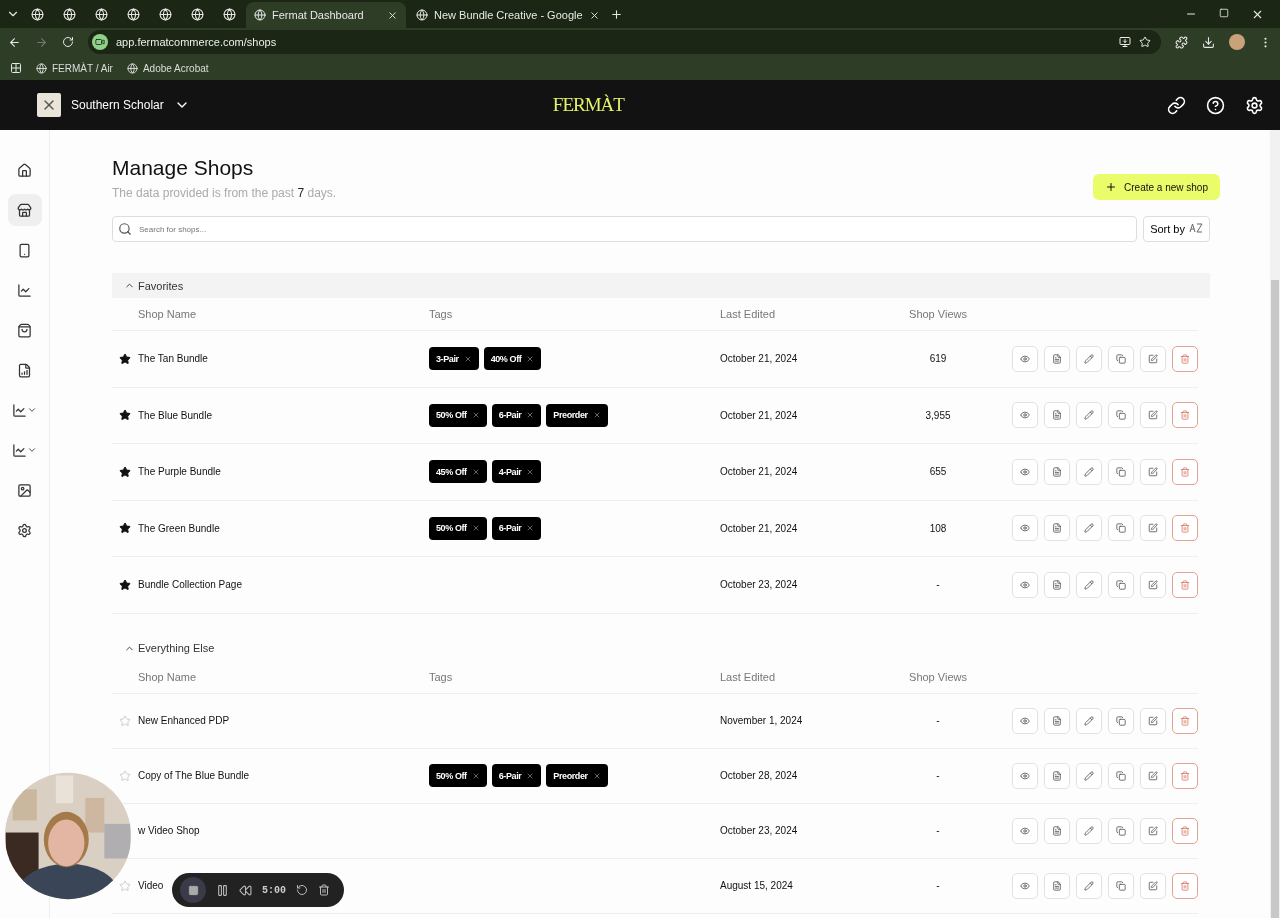  What do you see at coordinates (117, 105) in the screenshot?
I see `store-name: Southern Scholar` at bounding box center [117, 105].